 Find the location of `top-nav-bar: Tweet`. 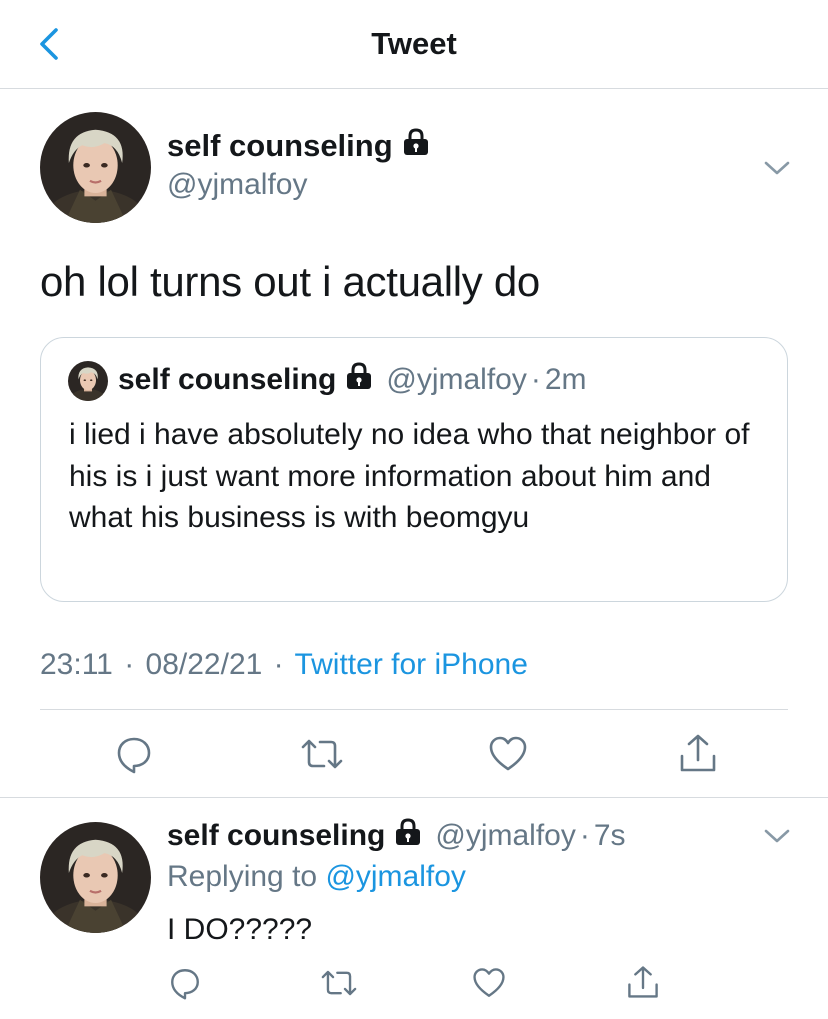

top-nav-bar: Tweet is located at coordinates (414, 44).